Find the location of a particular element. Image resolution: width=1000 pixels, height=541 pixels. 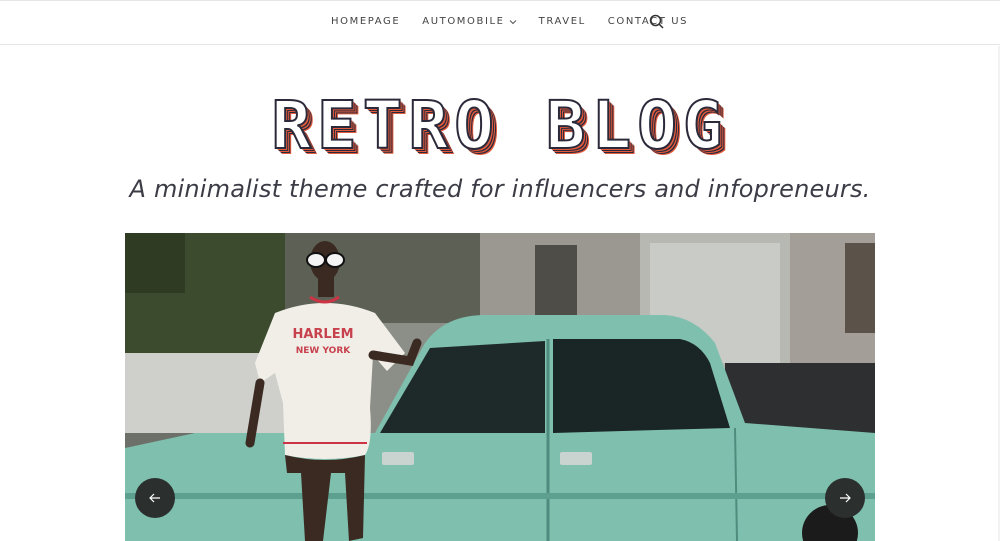

nav-item-travel: TRAVEL is located at coordinates (562, 21).